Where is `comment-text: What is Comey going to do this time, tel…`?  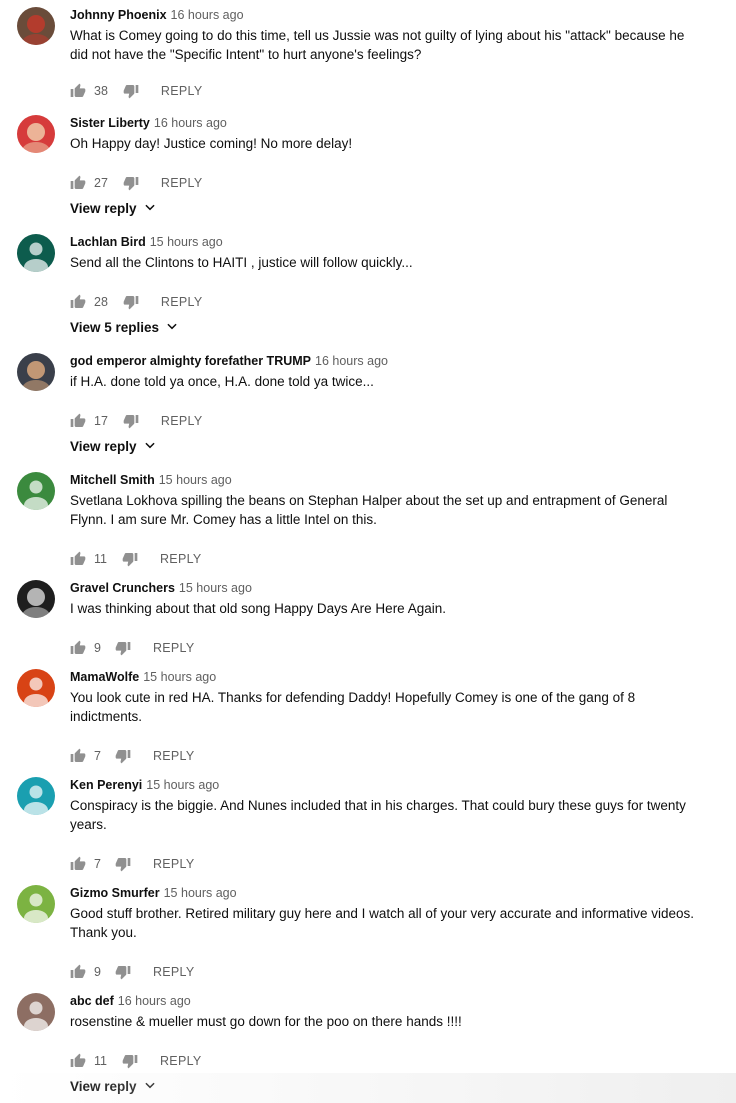
comment-text: What is Comey going to do this time, tel… is located at coordinates (377, 45).